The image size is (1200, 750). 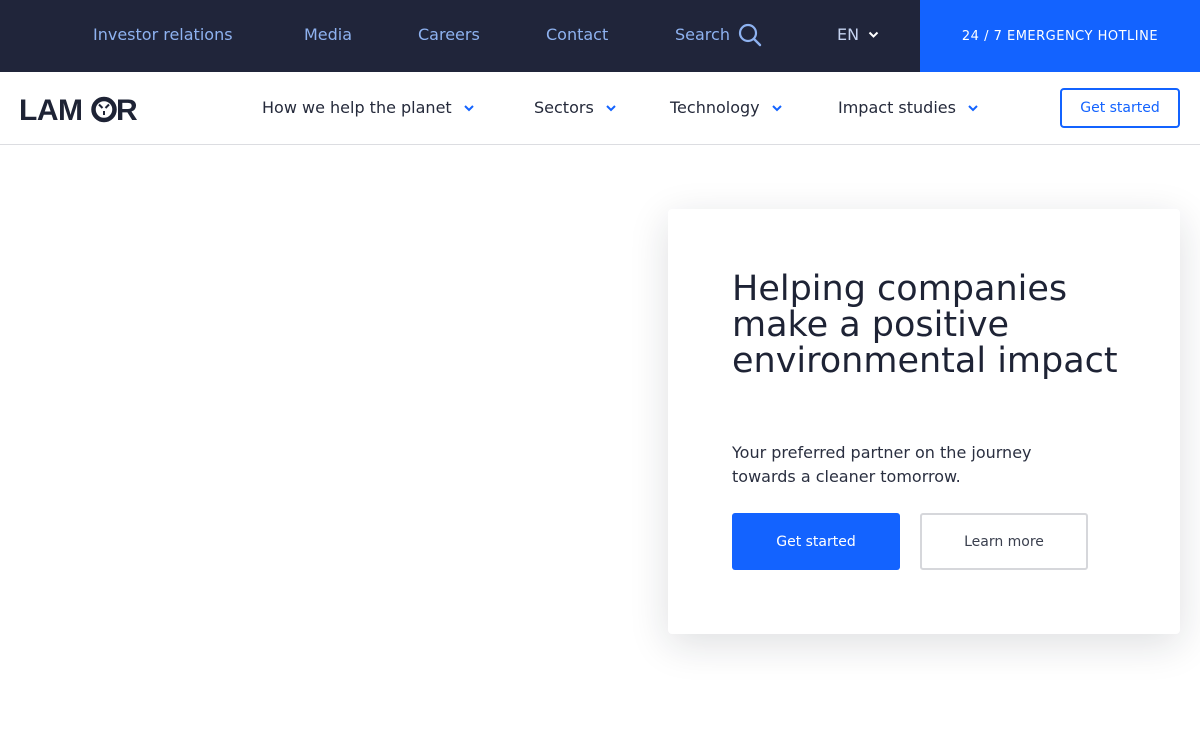 I want to click on get-started-button: Get started, so click(x=816, y=541).